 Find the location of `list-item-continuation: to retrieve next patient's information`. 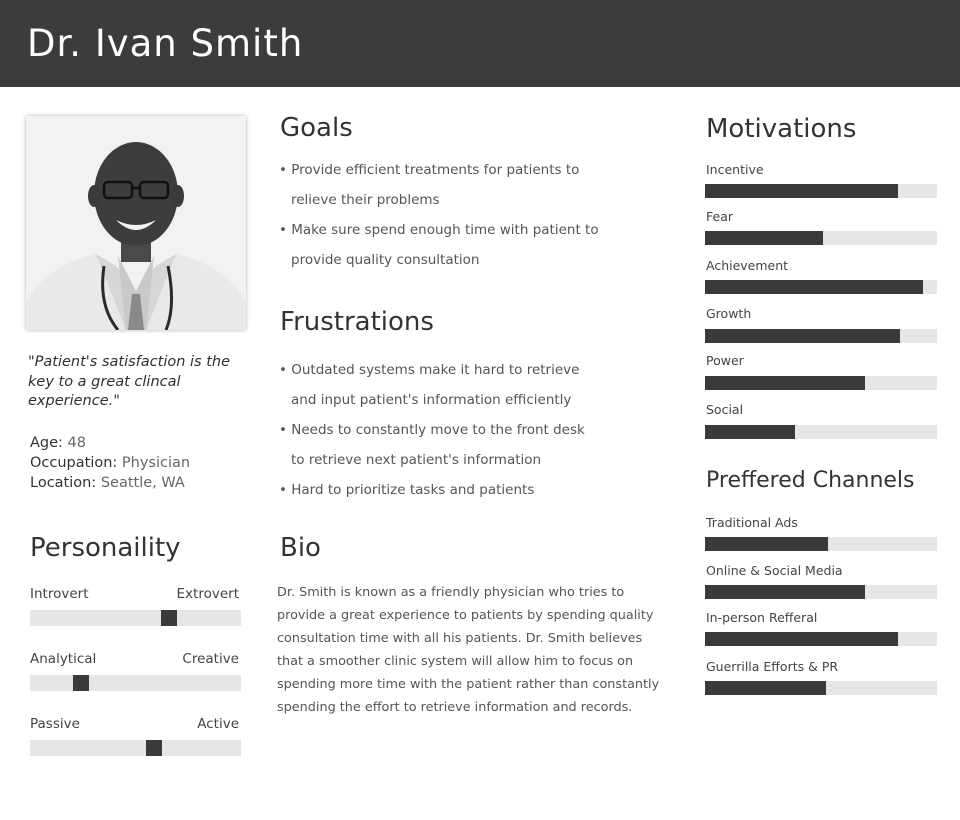

list-item-continuation: to retrieve next patient's information is located at coordinates (416, 460).